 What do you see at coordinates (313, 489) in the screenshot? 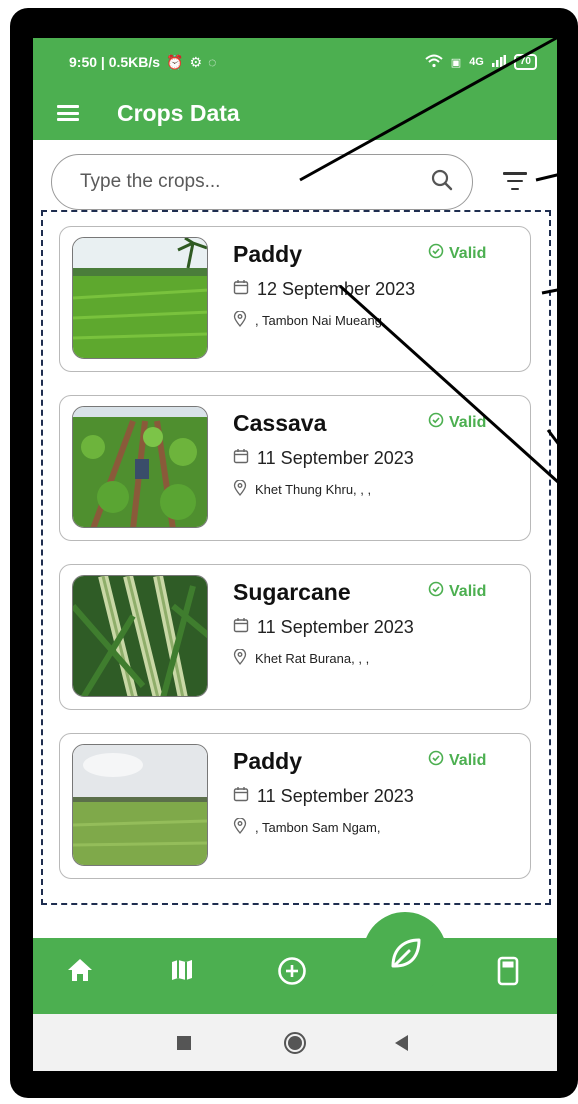
I see `crop-location: Khet Thung Khru, , ,` at bounding box center [313, 489].